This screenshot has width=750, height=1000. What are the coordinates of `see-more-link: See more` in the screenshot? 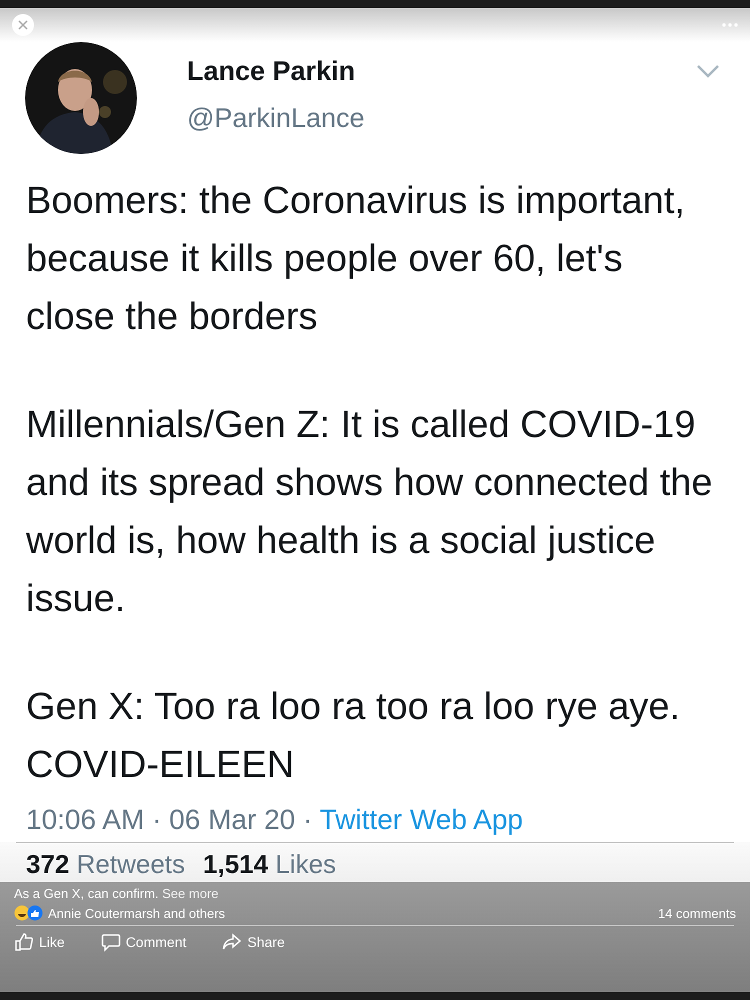 It's located at (190, 893).